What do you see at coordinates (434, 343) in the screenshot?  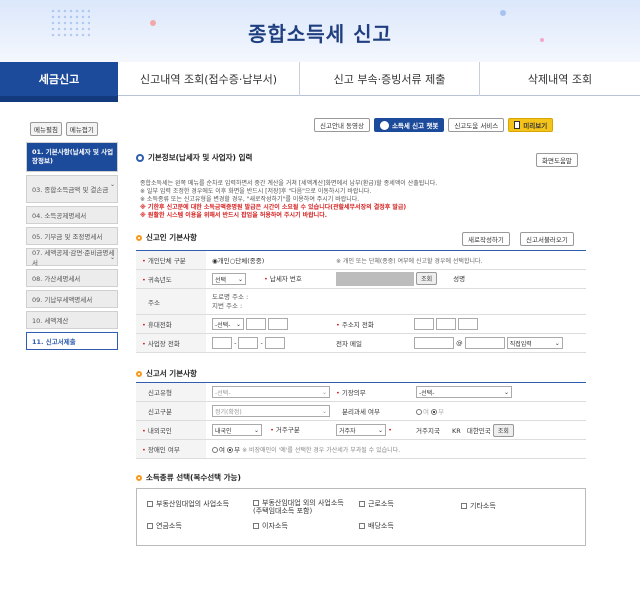 I see `email-id-input` at bounding box center [434, 343].